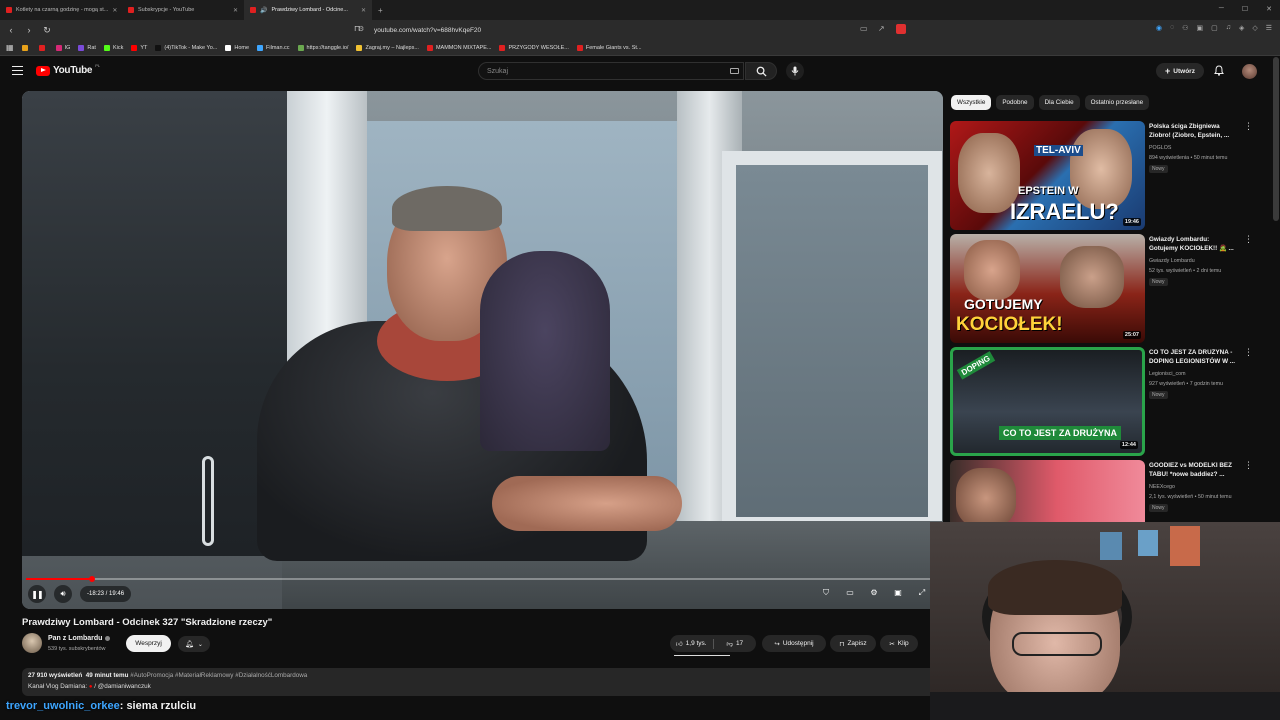 This screenshot has width=1280, height=720. I want to click on close-window-icon: ✕, so click(1269, 9).